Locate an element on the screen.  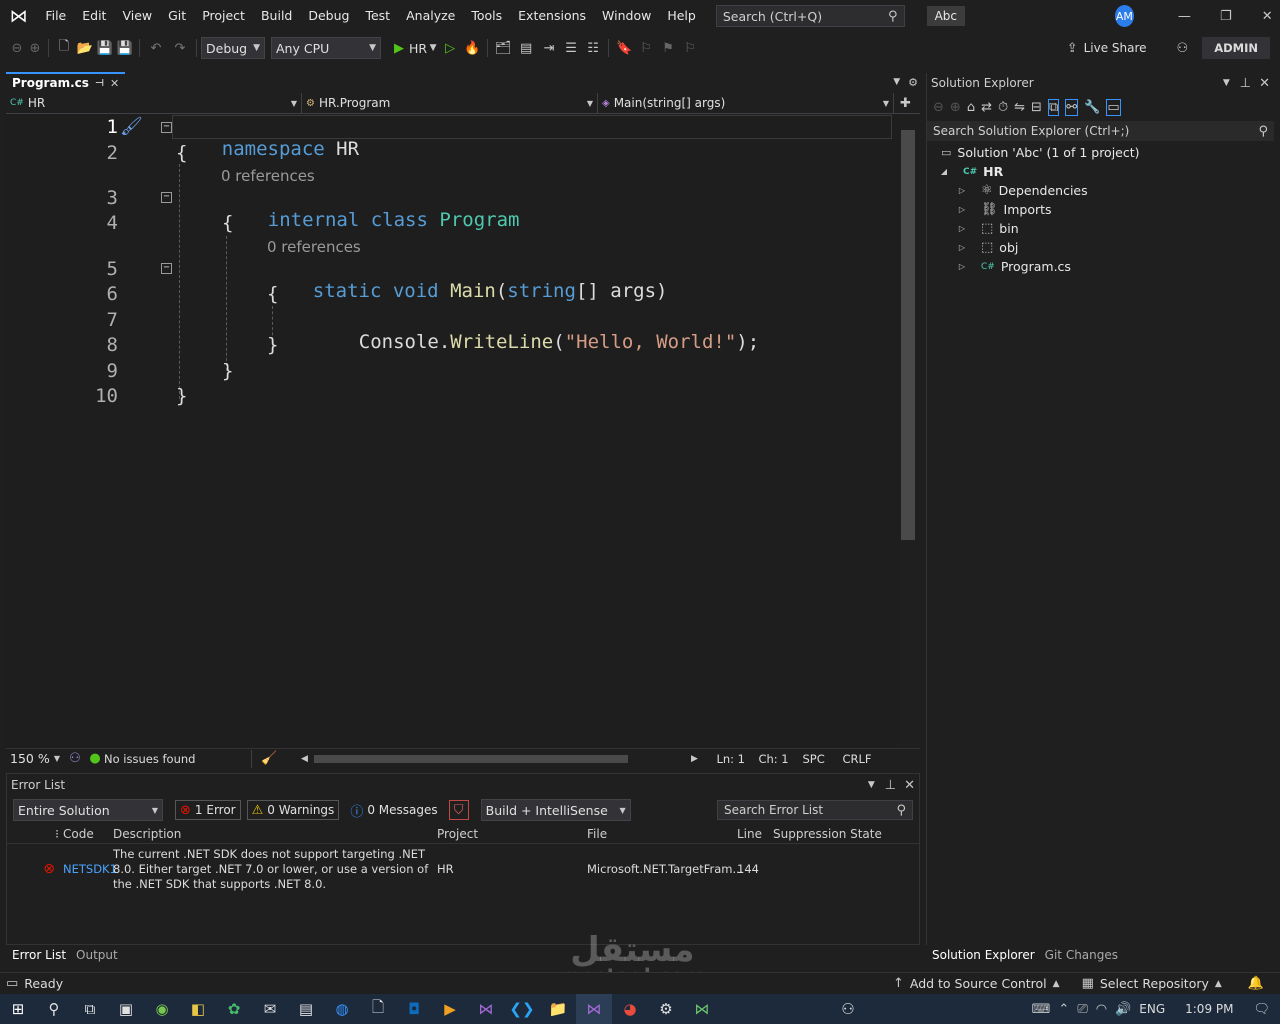
menu-item-project: Project is located at coordinates (223, 16).